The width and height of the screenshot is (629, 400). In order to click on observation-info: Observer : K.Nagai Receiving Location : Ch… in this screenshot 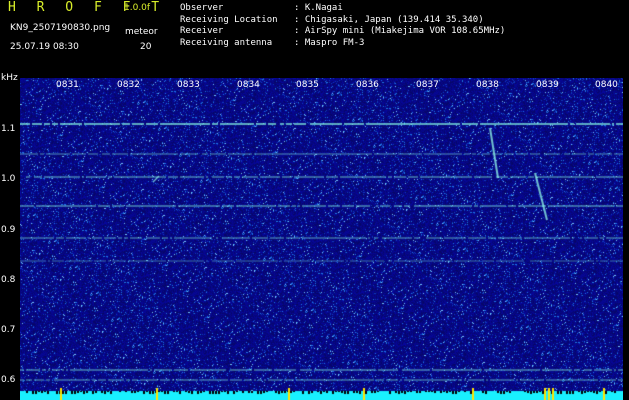, I will do `click(342, 25)`.